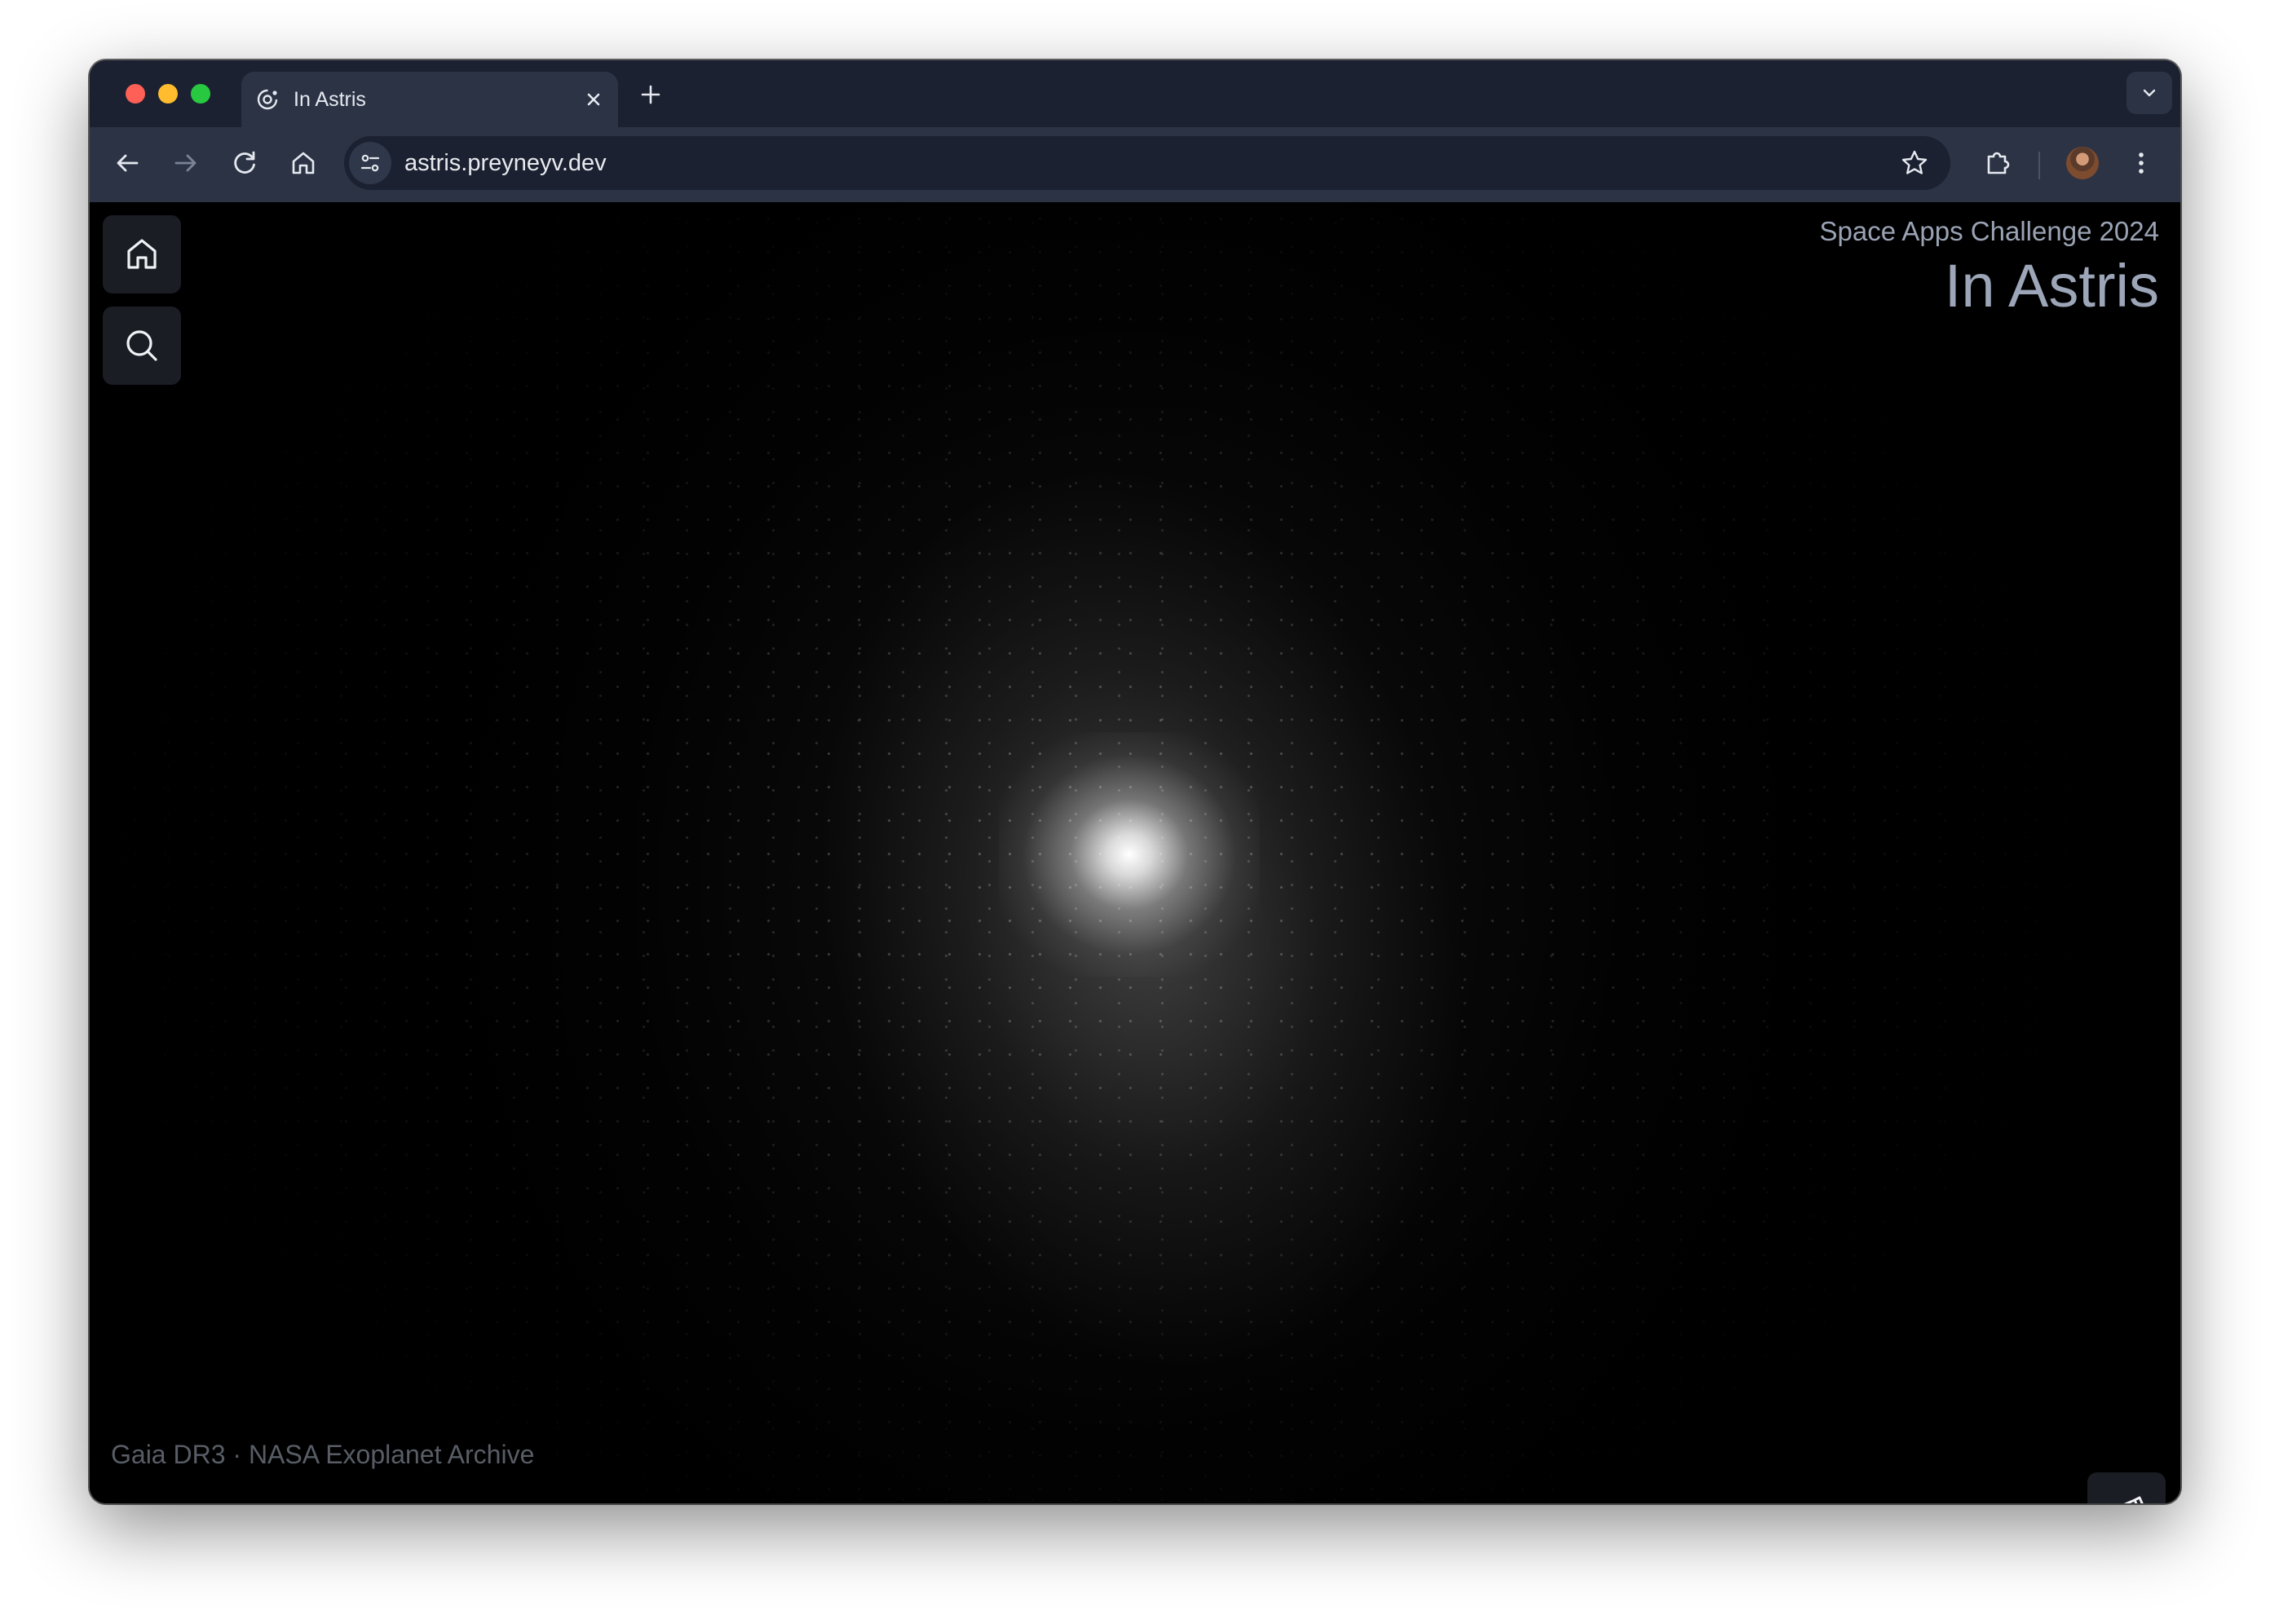  What do you see at coordinates (168, 94) in the screenshot?
I see `minimize-window-button` at bounding box center [168, 94].